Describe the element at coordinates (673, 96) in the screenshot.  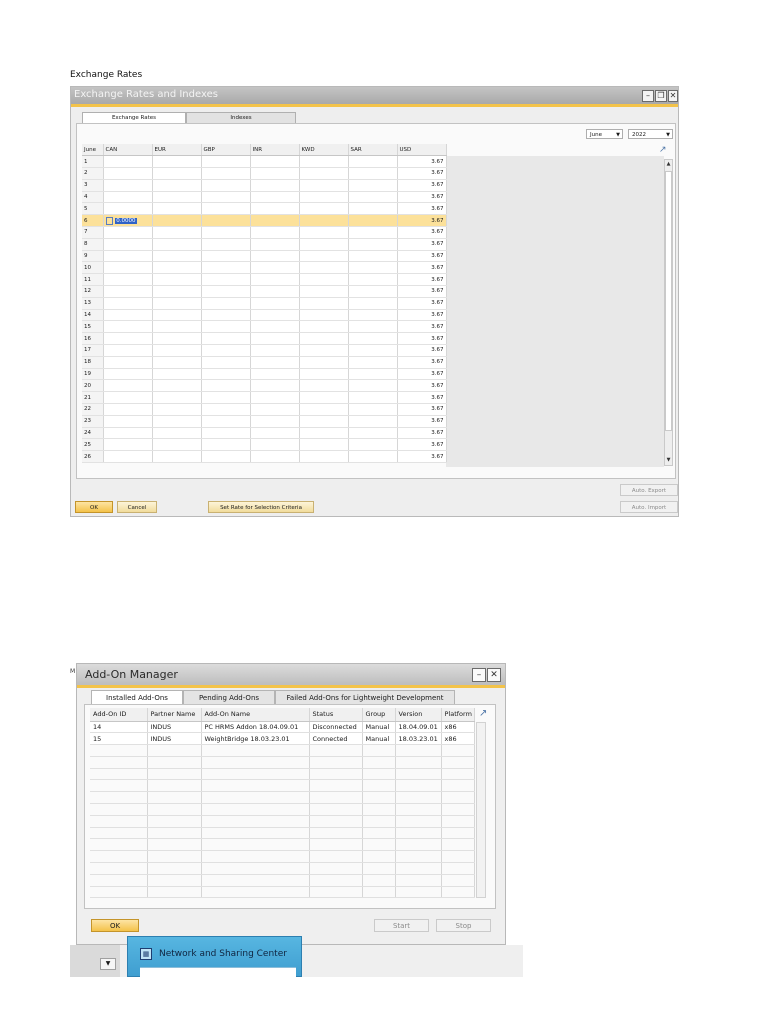
I see `close-icon: ✕` at that location.